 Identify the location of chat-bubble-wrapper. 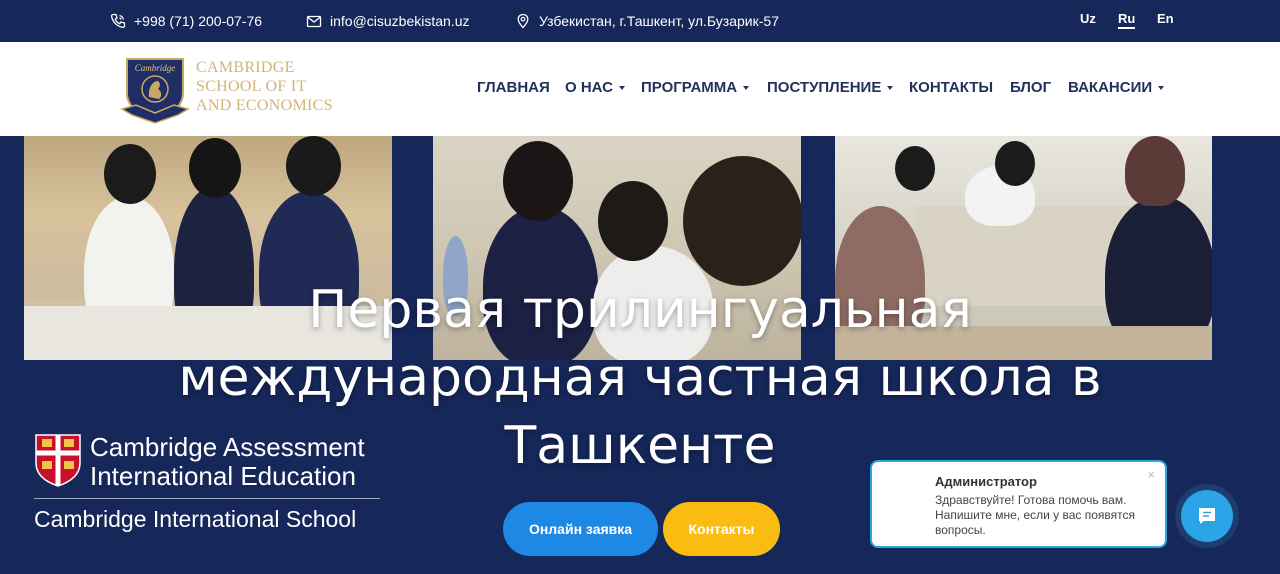
(1207, 516).